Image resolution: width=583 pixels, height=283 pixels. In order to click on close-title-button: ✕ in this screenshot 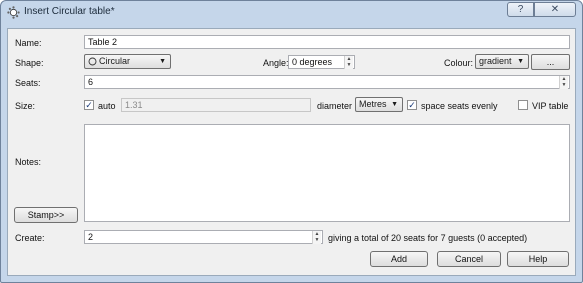, I will do `click(555, 9)`.